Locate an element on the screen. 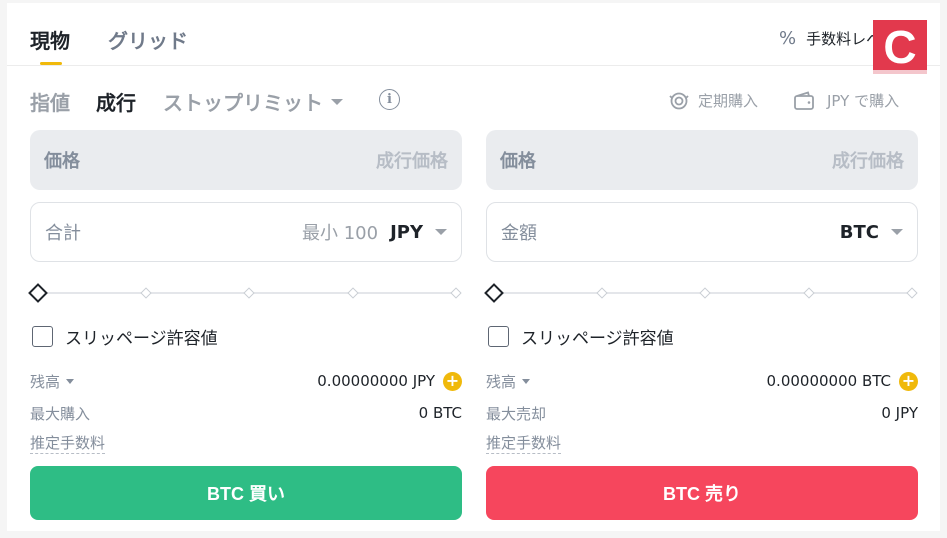  buy-balance-label-wrap: 残高 is located at coordinates (52, 381).